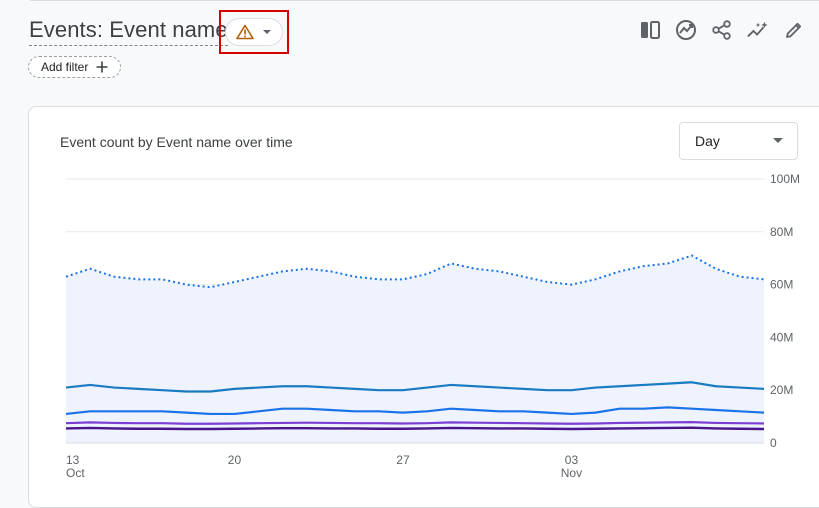 The width and height of the screenshot is (819, 508). I want to click on add-filter-label: Add filter, so click(65, 67).